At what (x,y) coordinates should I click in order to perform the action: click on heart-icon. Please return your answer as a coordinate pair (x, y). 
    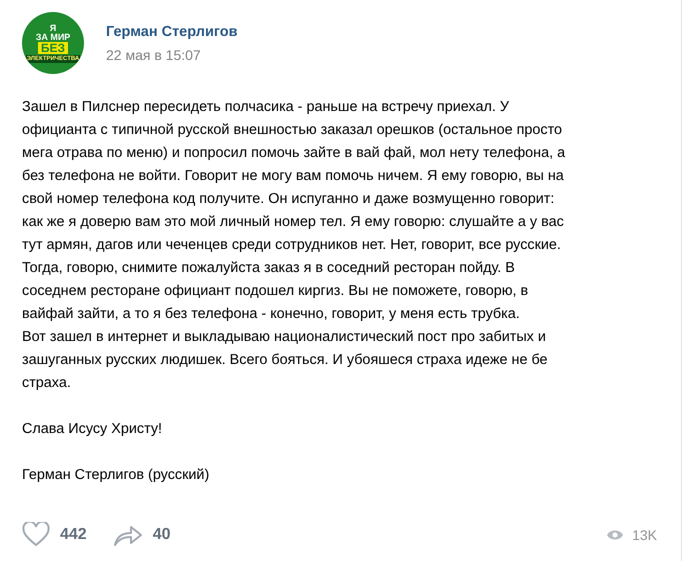
    Looking at the image, I should click on (36, 534).